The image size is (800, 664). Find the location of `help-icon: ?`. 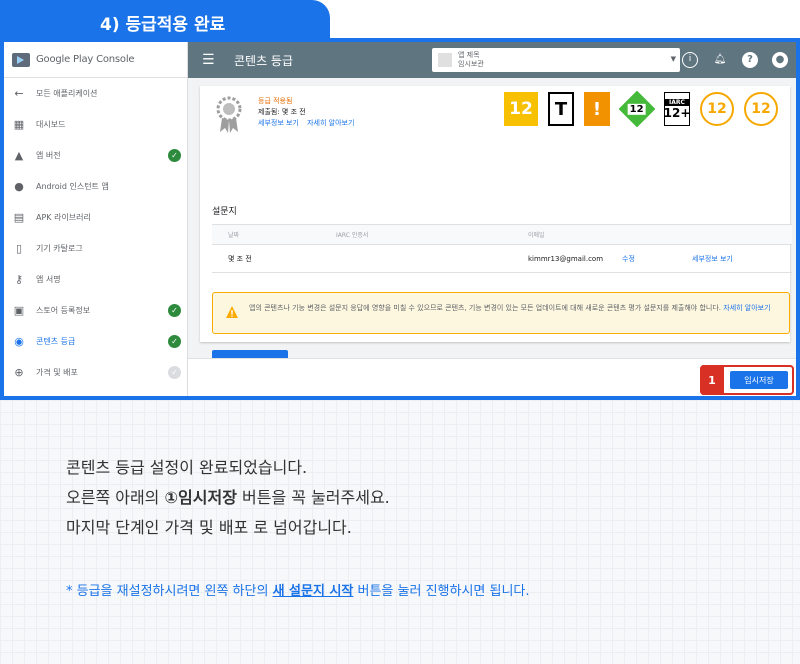

help-icon: ? is located at coordinates (750, 60).